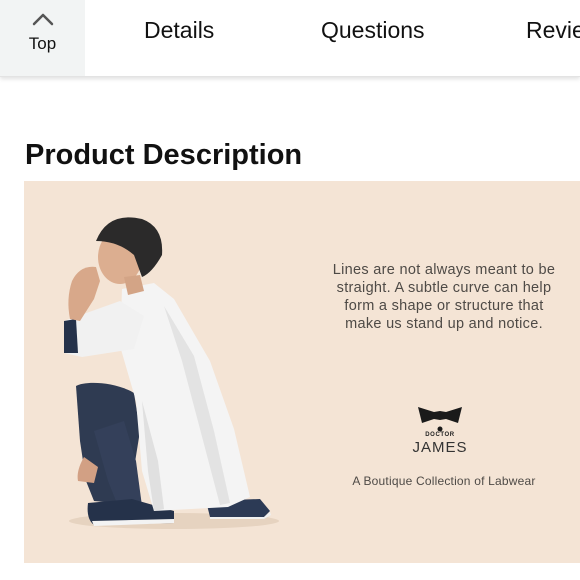 Image resolution: width=580 pixels, height=580 pixels. I want to click on brand-tagline: A Boutique Collection of Labwear, so click(444, 481).